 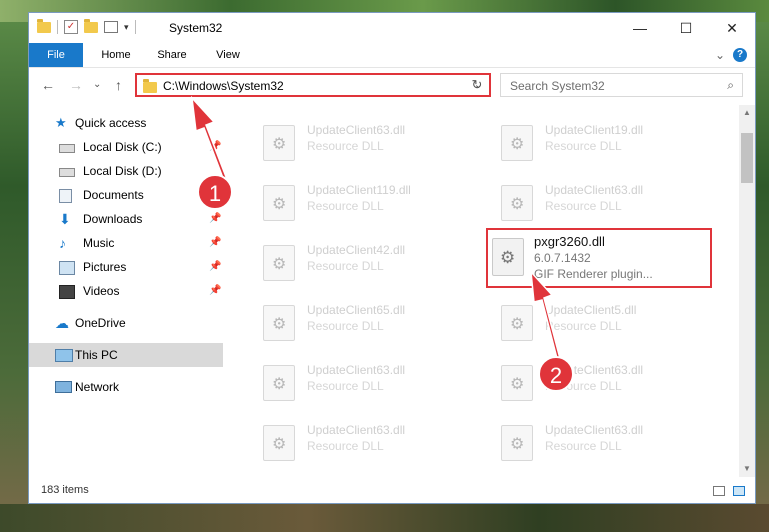 What do you see at coordinates (209, 141) in the screenshot?
I see `arrow-to-address-bar` at bounding box center [209, 141].